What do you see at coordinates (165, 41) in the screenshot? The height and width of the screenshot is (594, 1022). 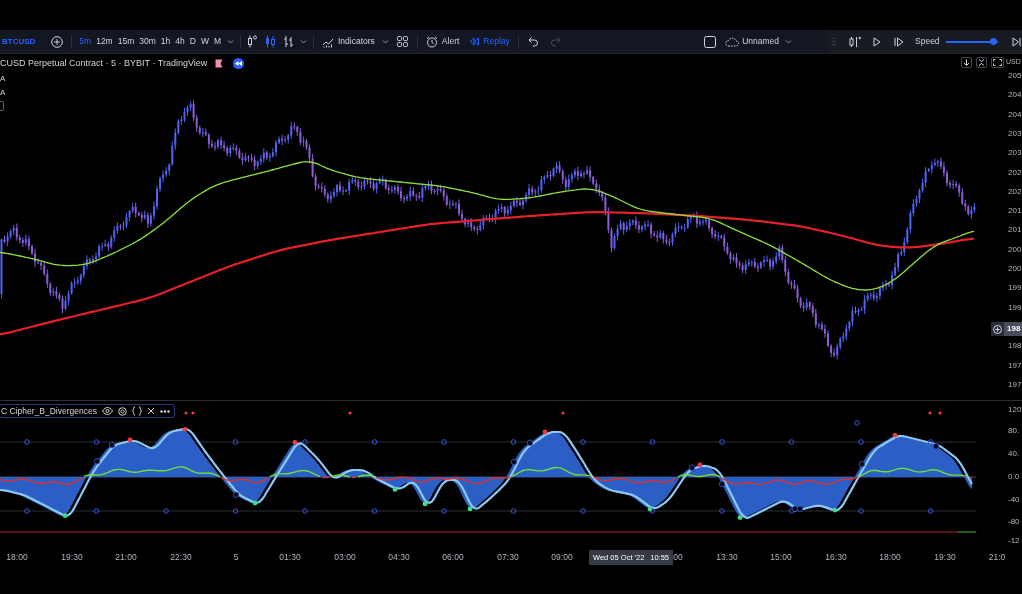 I see `interval-button: 1h` at bounding box center [165, 41].